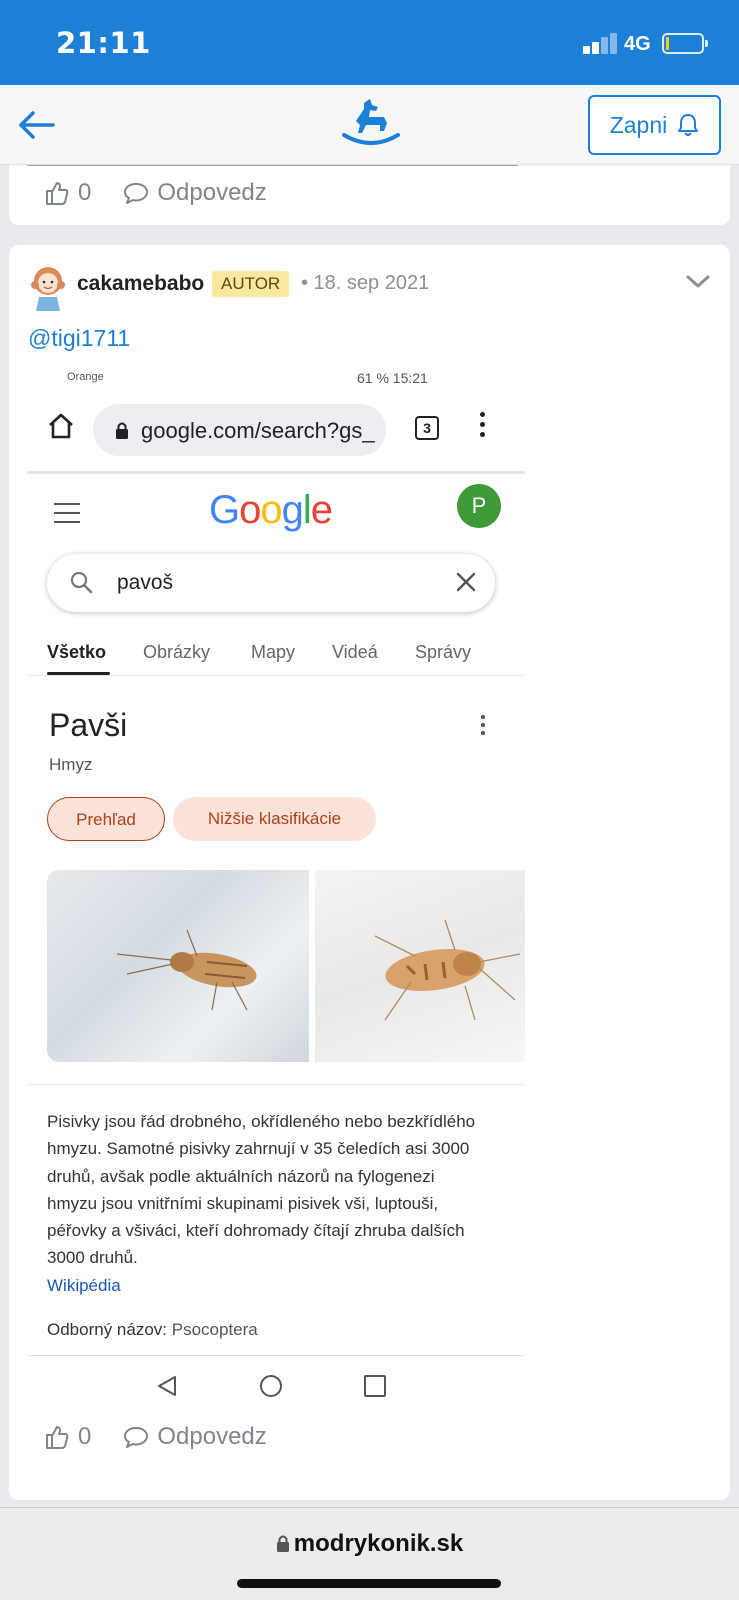 This screenshot has height=1600, width=739. I want to click on chip-overview: Prehľad, so click(106, 819).